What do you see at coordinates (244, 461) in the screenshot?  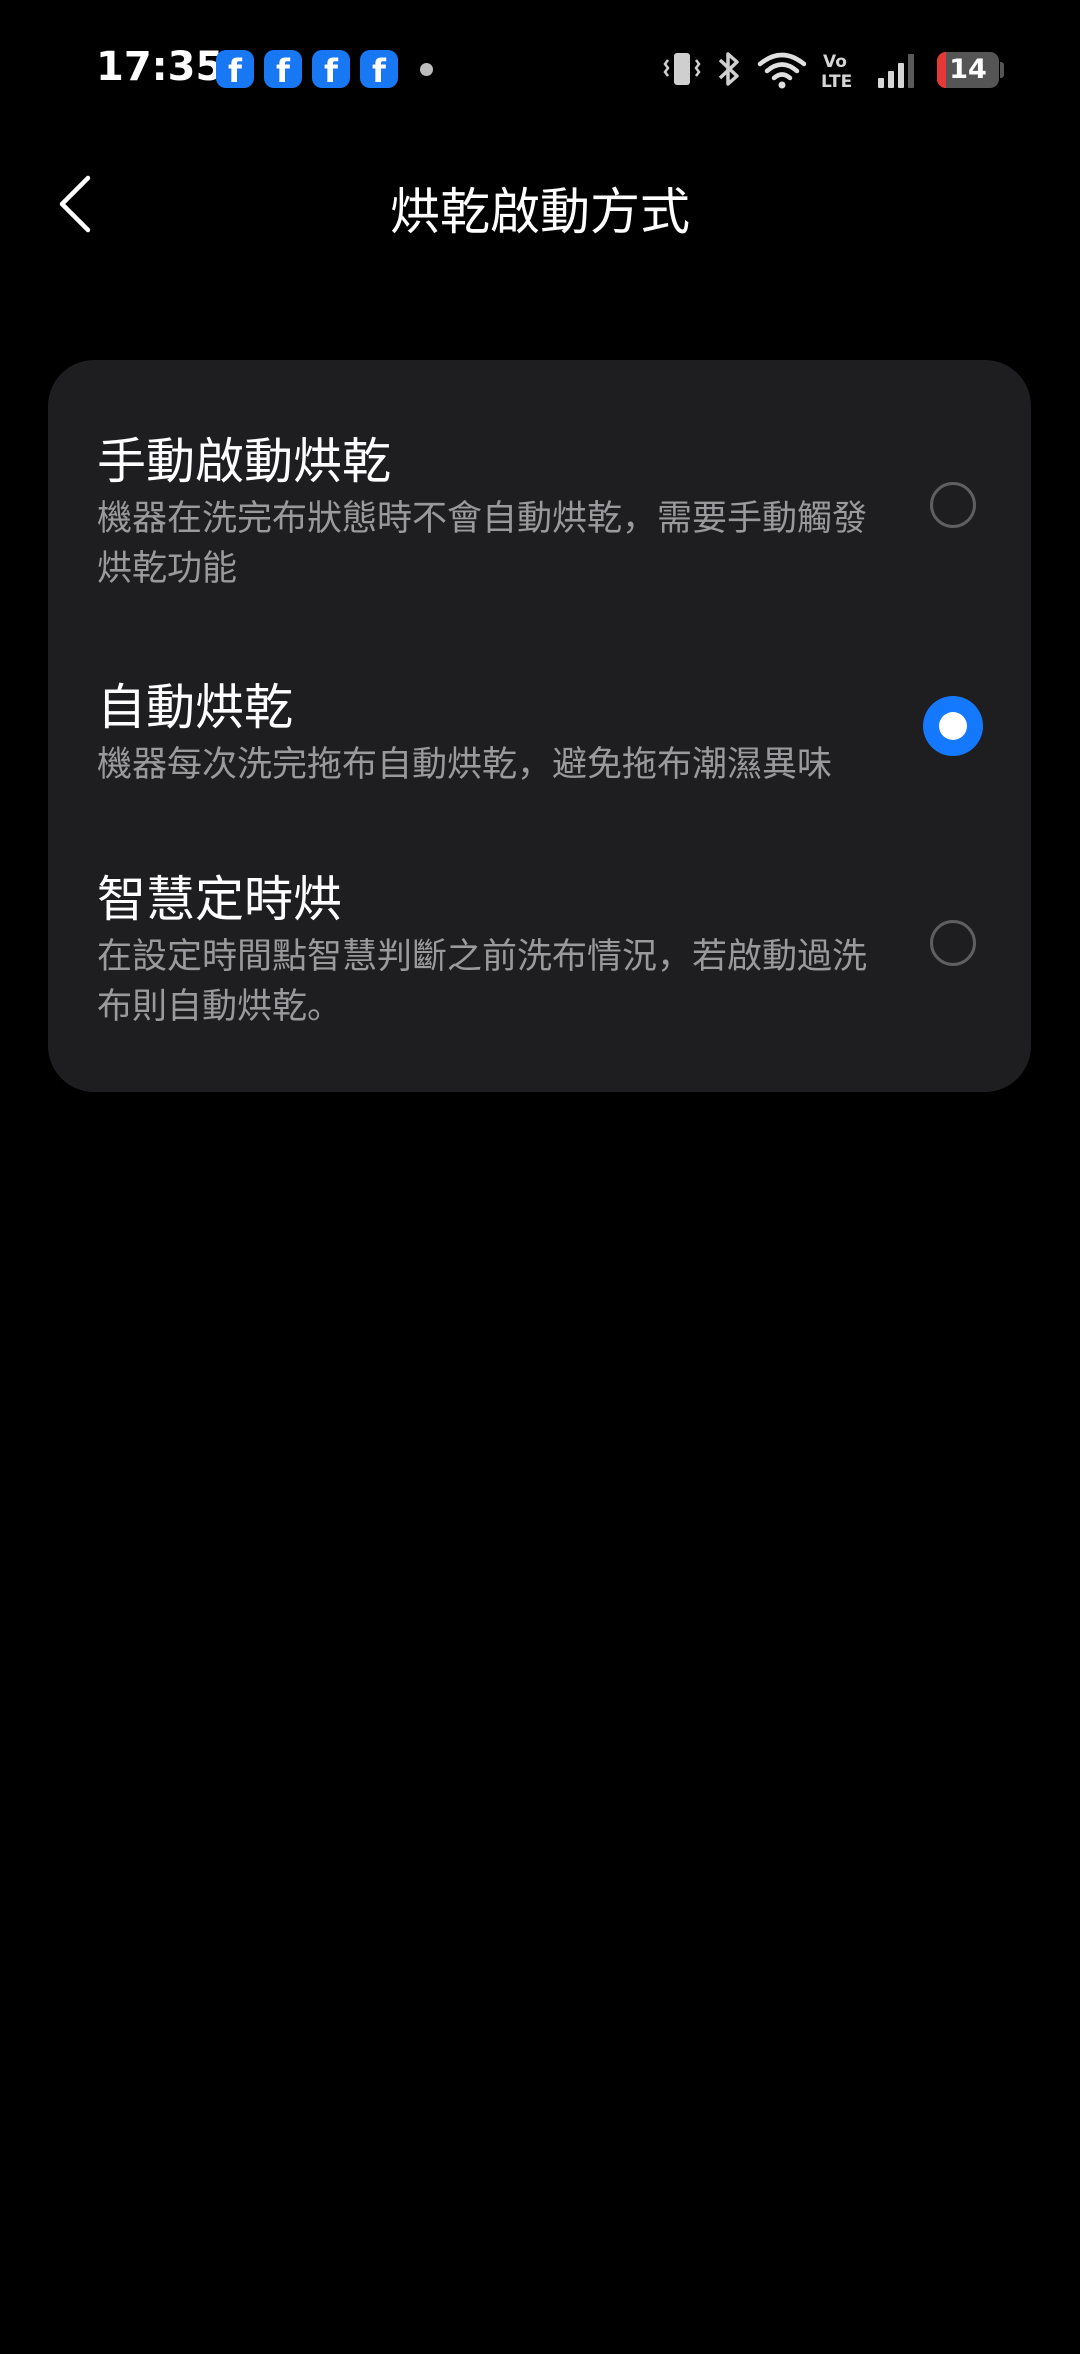 I see `option-title: 手動啟動烘乾` at bounding box center [244, 461].